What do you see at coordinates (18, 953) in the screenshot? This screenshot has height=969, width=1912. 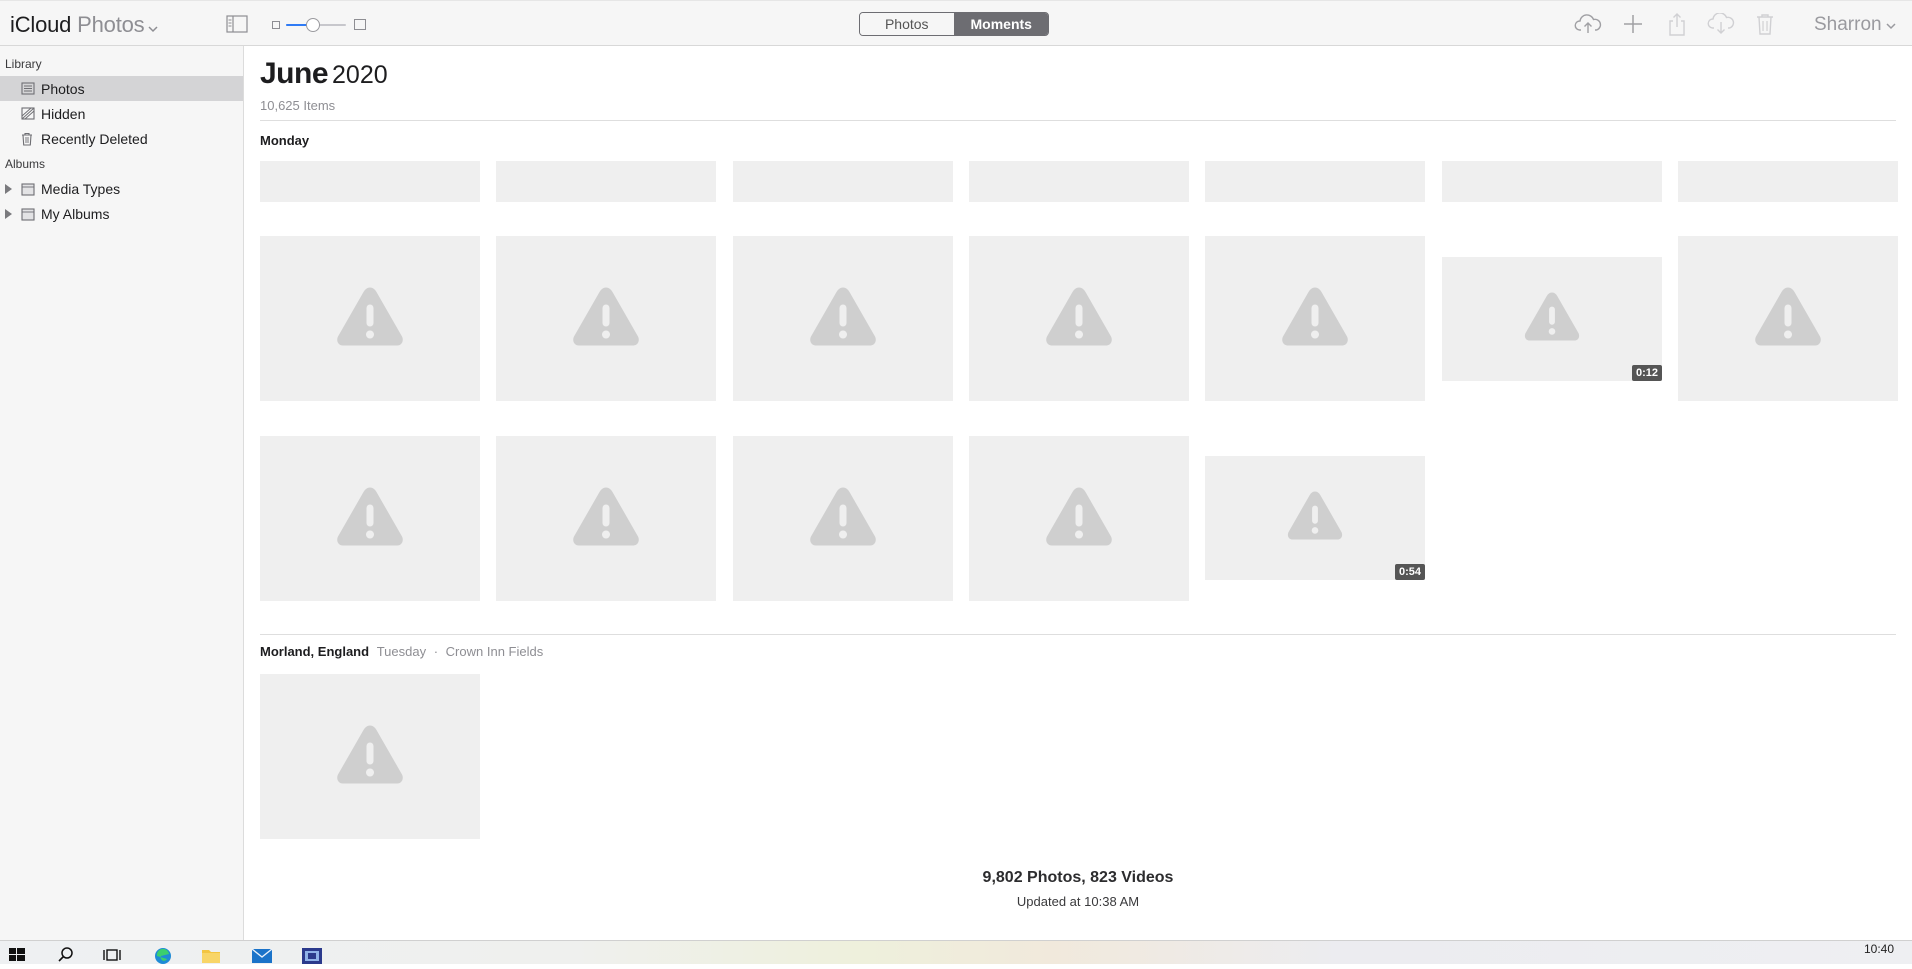 I see `windows-start-icon` at bounding box center [18, 953].